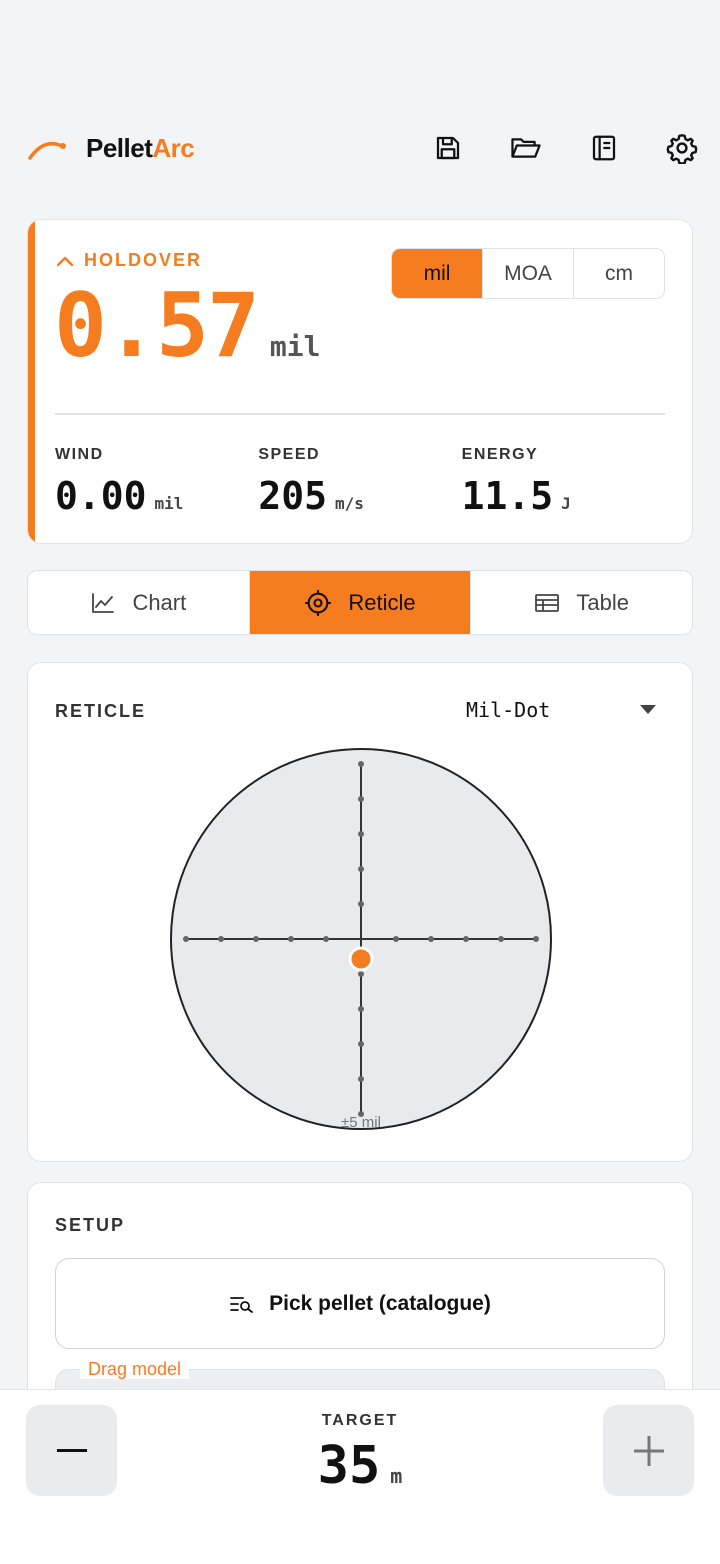 This screenshot has height=1564, width=720. What do you see at coordinates (547, 602) in the screenshot?
I see `table-icon` at bounding box center [547, 602].